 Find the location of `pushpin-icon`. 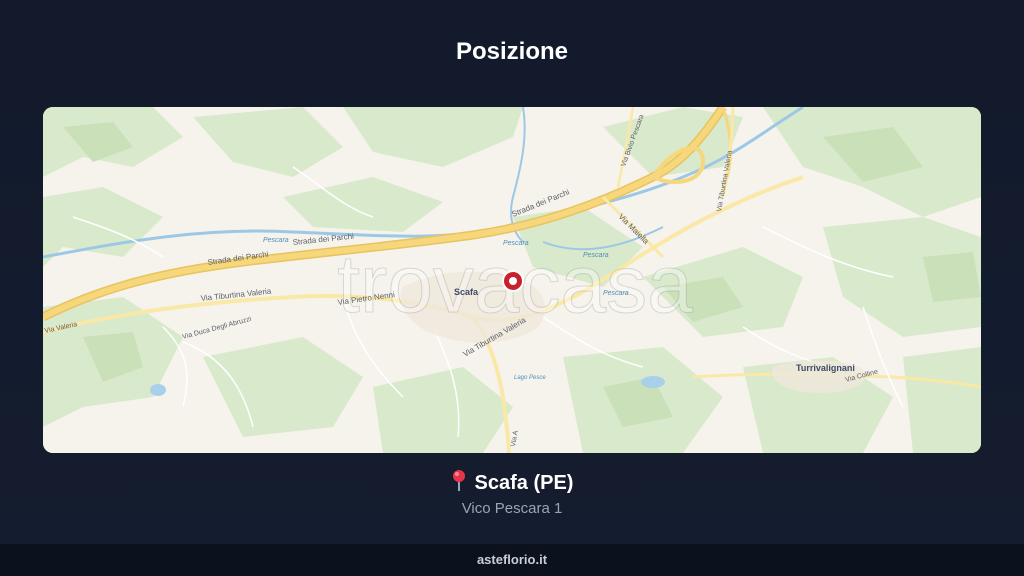

pushpin-icon is located at coordinates (458, 480).